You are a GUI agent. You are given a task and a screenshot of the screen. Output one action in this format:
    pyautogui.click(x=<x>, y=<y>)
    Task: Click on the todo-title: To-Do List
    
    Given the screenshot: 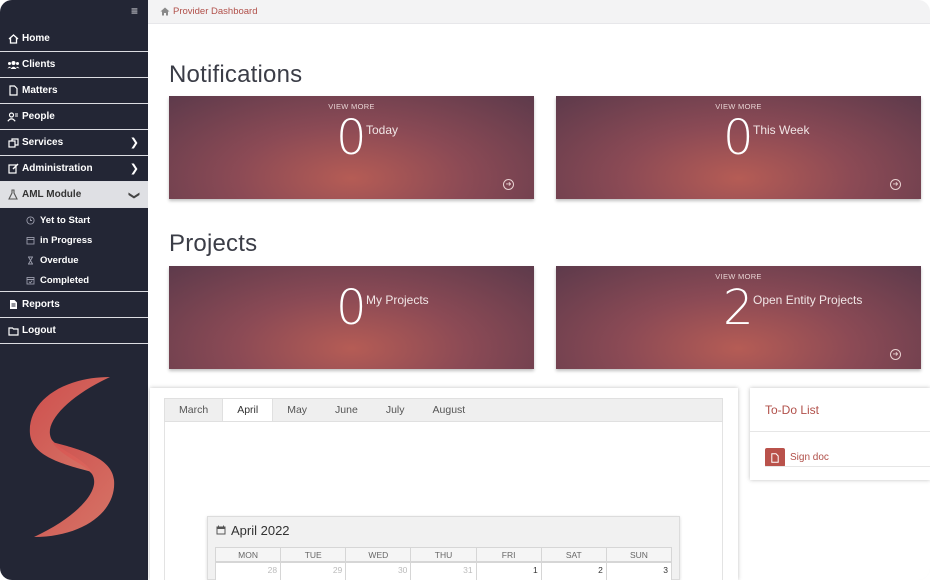 What is the action you would take?
    pyautogui.click(x=792, y=410)
    